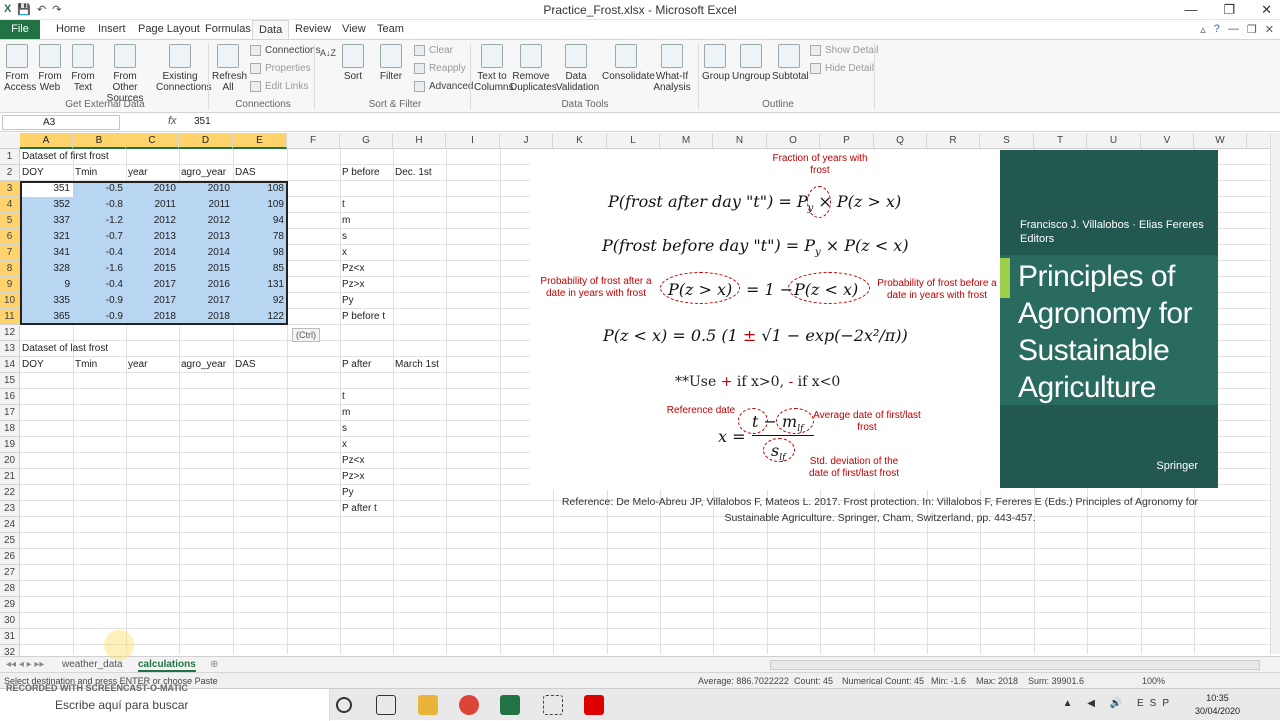 This screenshot has height=721, width=1280. What do you see at coordinates (207, 237) in the screenshot?
I see `cell-value: 2013` at bounding box center [207, 237].